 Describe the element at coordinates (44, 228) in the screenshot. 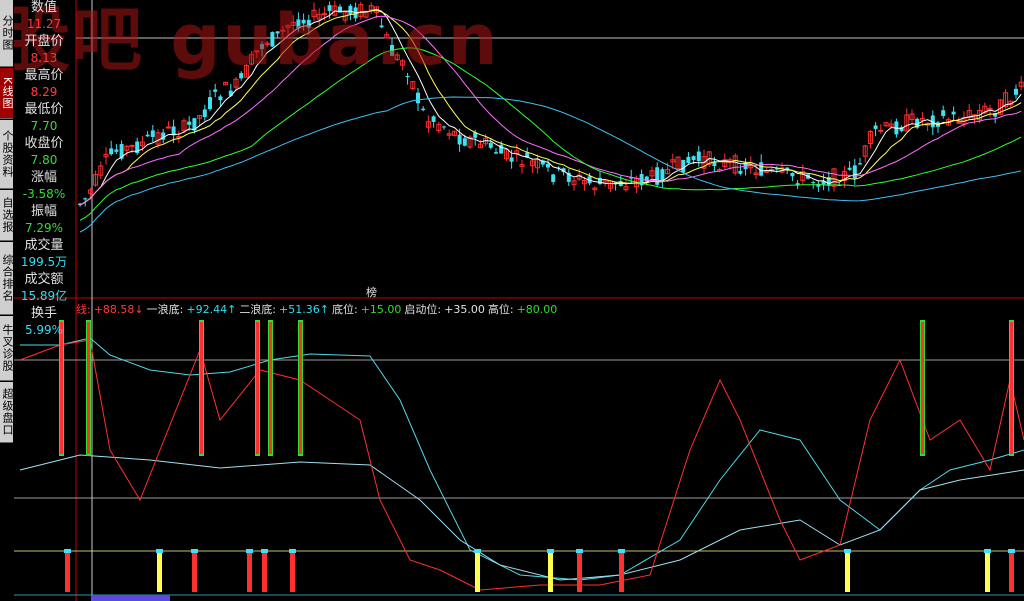

I see `info-value: 7.29%` at that location.